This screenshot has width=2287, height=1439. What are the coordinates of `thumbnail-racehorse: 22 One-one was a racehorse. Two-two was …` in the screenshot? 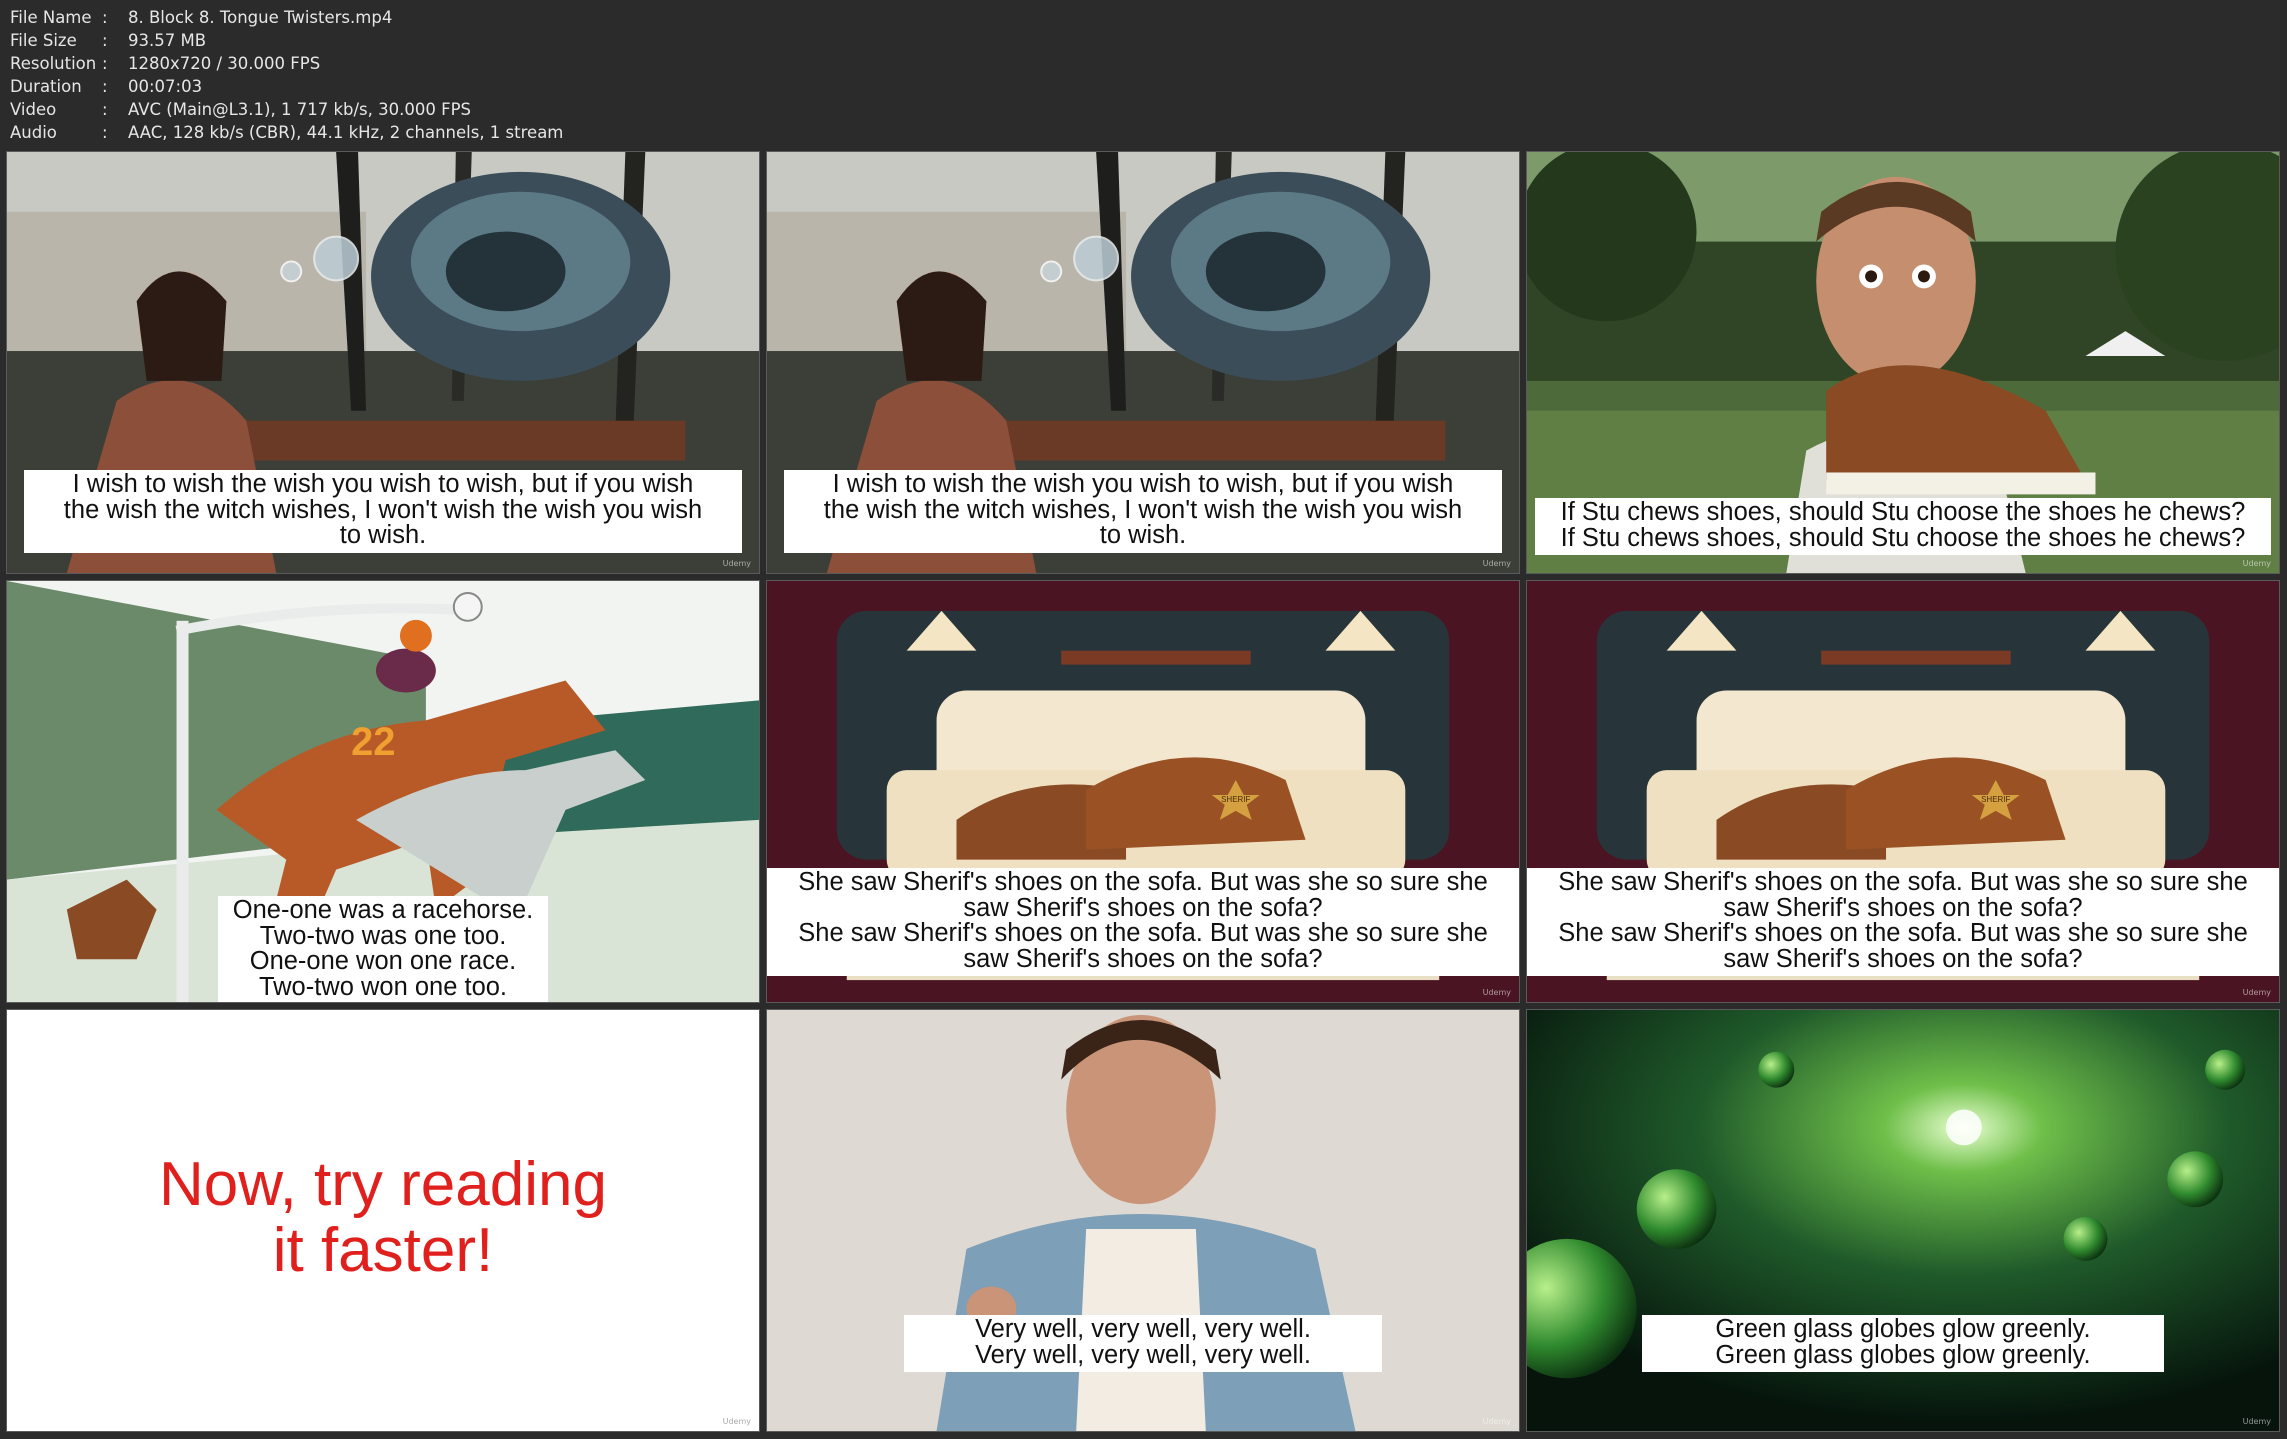 It's located at (383, 791).